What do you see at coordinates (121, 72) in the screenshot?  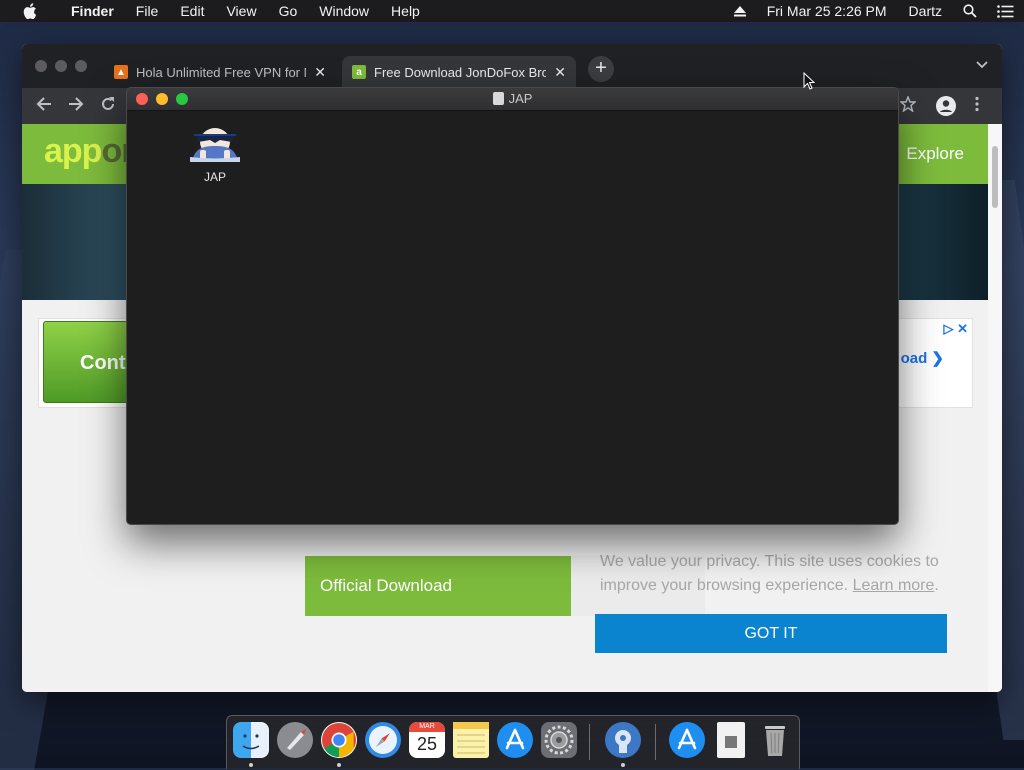 I see `hola-favicon-icon: ▲` at bounding box center [121, 72].